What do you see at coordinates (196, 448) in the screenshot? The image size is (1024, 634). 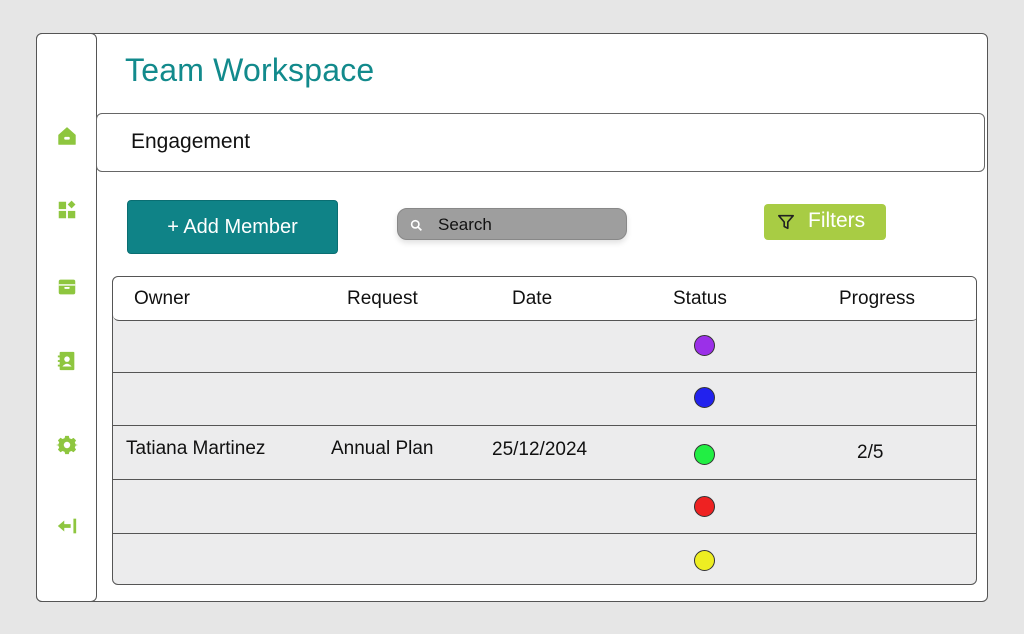 I see `owner-cell: Tatiana Martinez` at bounding box center [196, 448].